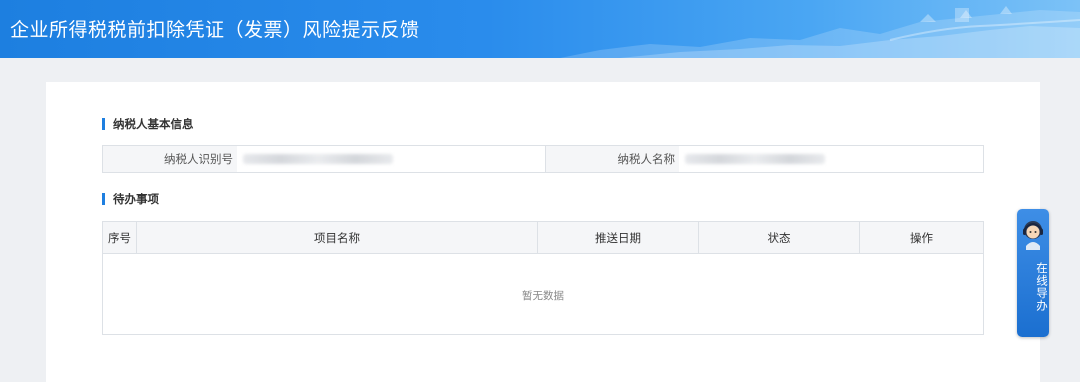 The height and width of the screenshot is (382, 1080). What do you see at coordinates (1042, 287) in the screenshot?
I see `online-guide-label: 在线导办` at bounding box center [1042, 287].